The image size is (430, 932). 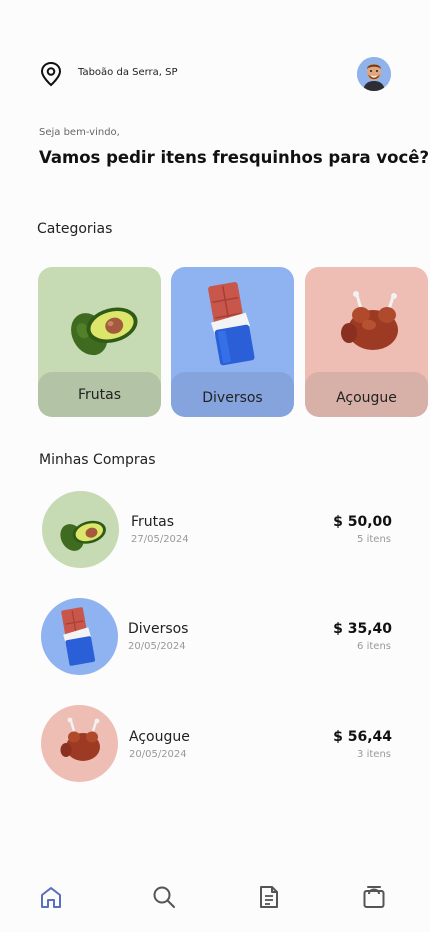 I want to click on purchase-row-diversos: Diversos 20/05/2024 $ 35,40 6 itens, so click(x=215, y=637).